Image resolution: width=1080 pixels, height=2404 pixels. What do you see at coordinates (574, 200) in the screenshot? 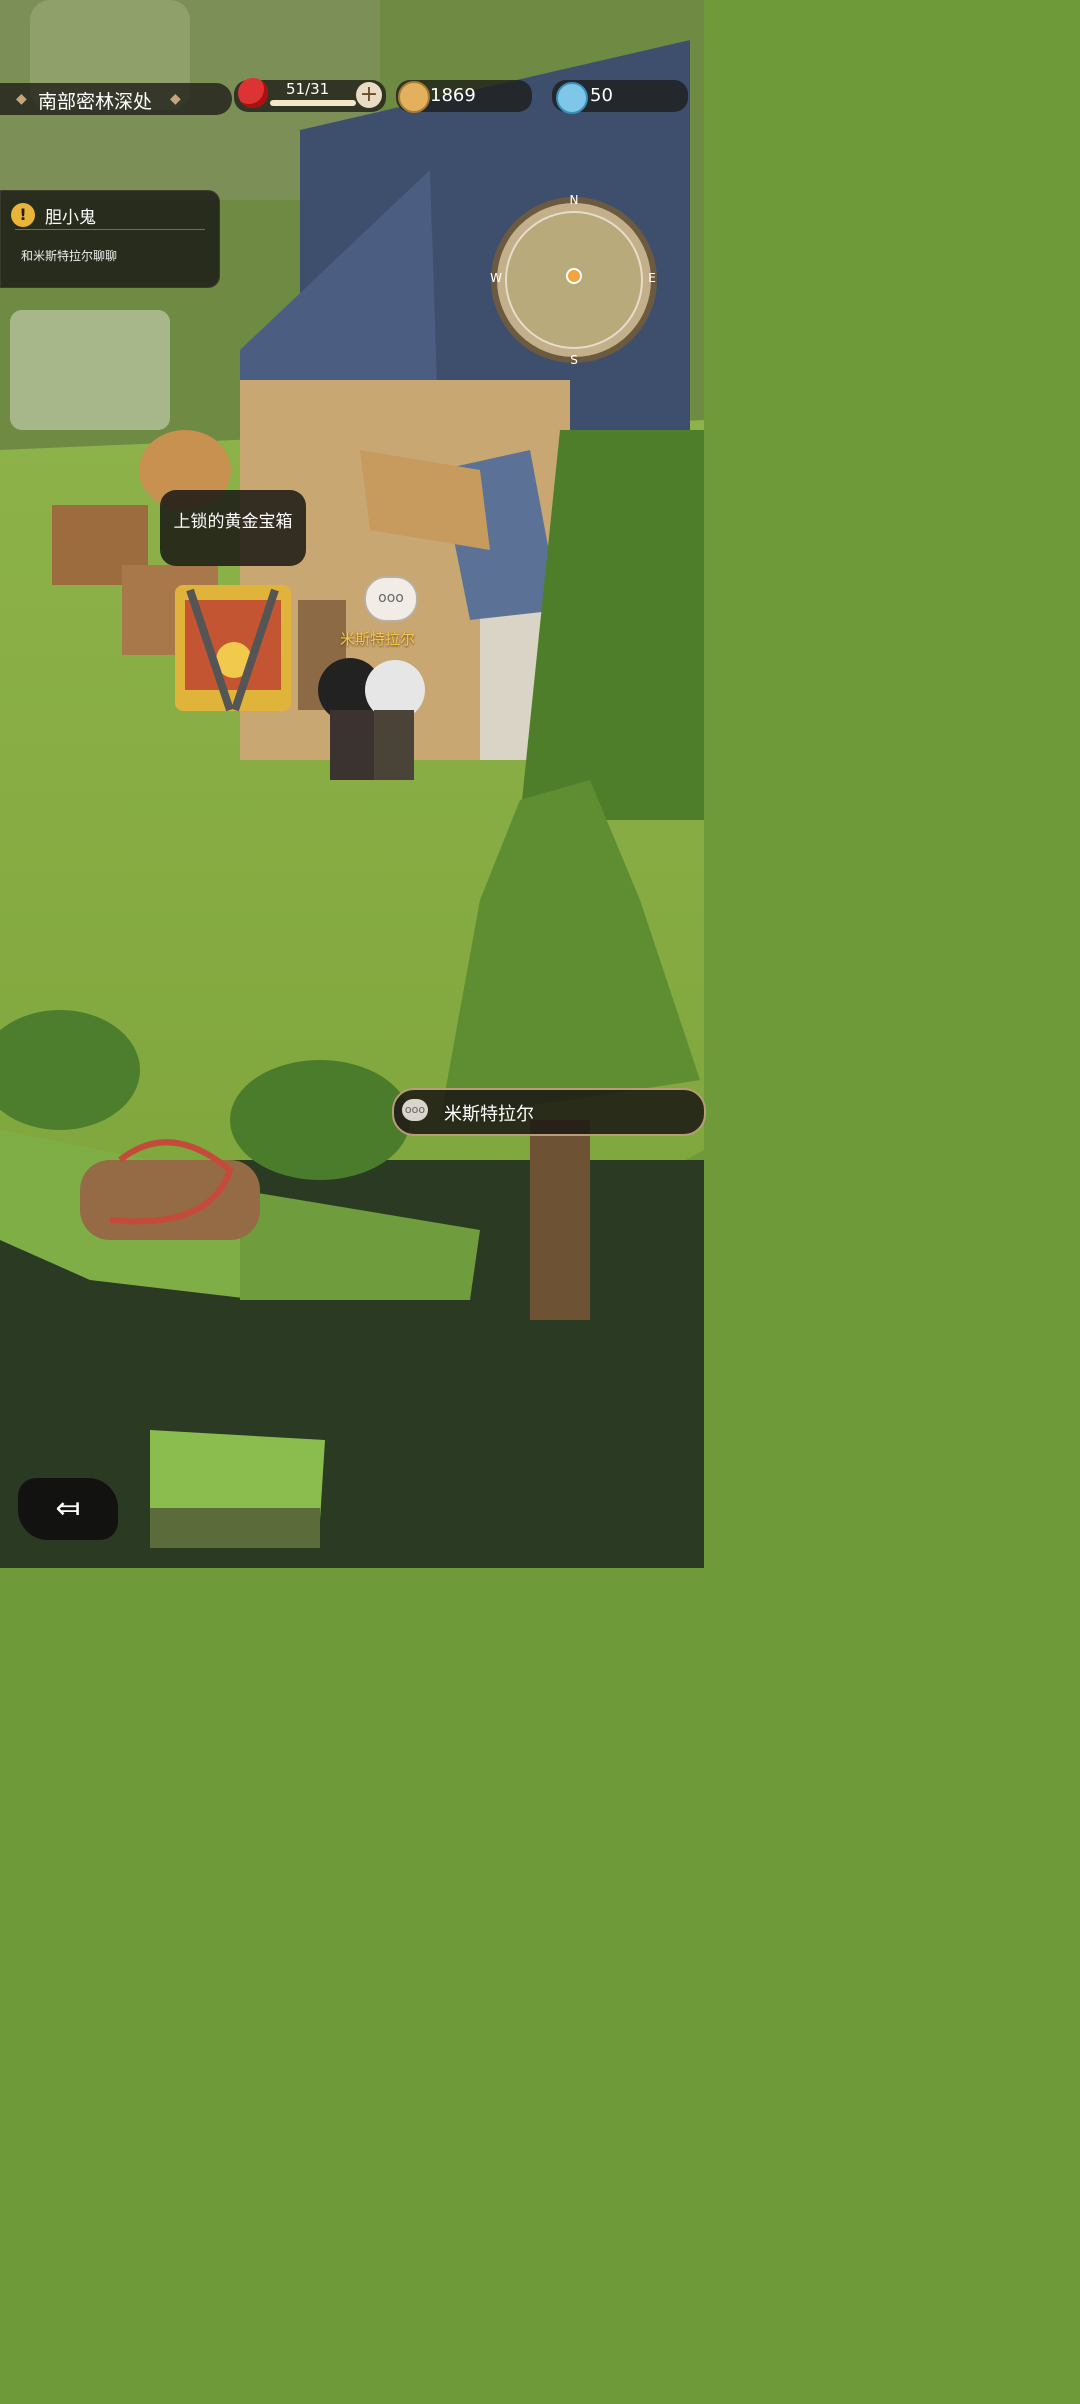
I see `compass-north: N` at bounding box center [574, 200].